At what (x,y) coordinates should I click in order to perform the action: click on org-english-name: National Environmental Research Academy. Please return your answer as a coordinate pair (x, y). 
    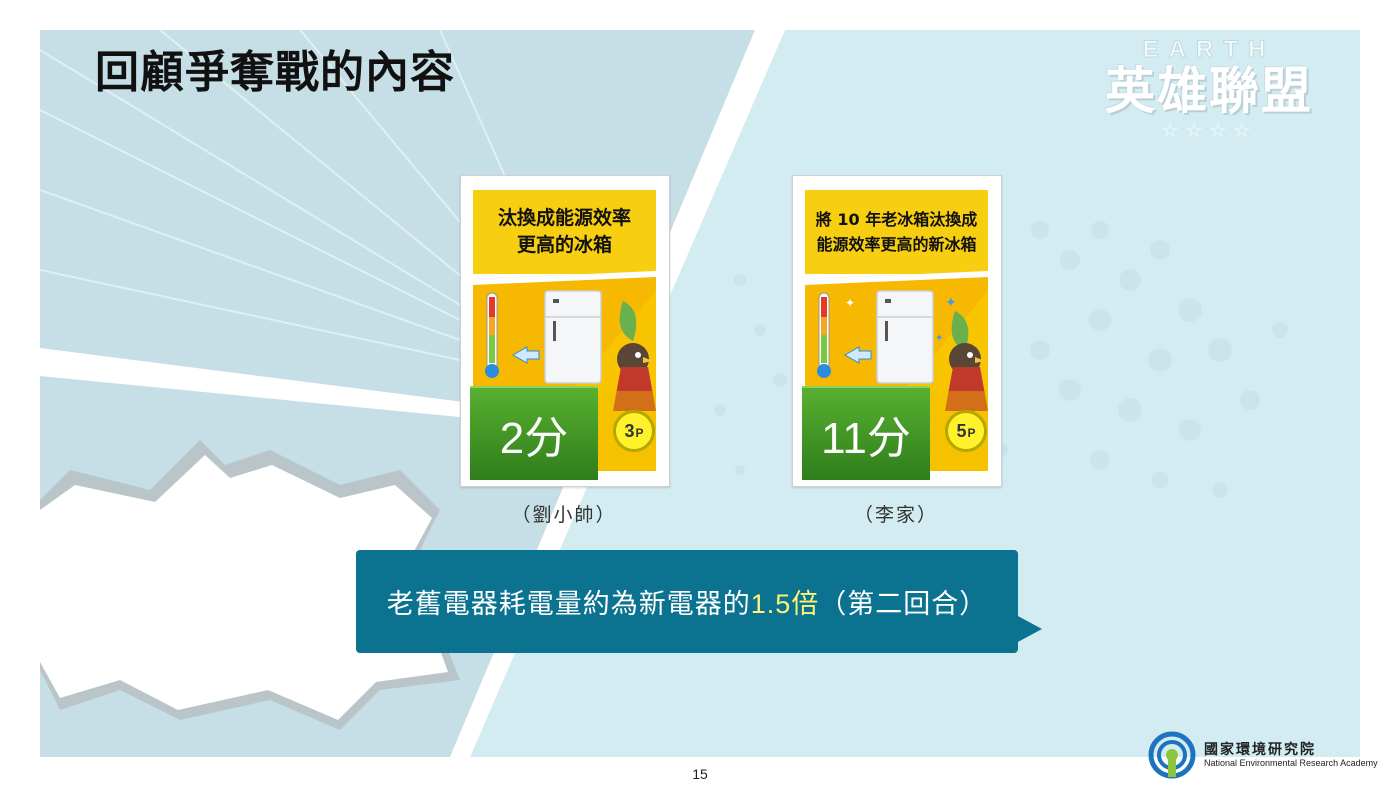
    Looking at the image, I should click on (1291, 763).